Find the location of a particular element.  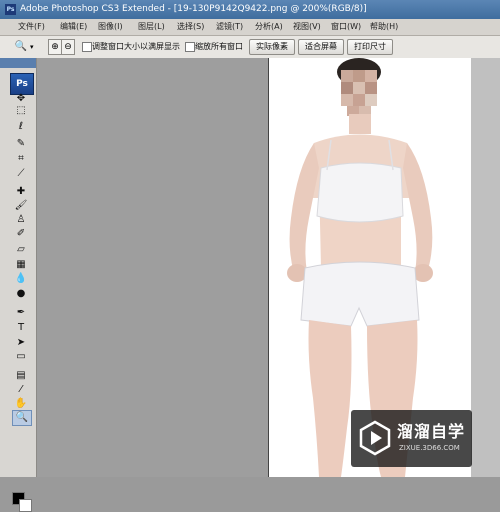

gradient-tool-icon: ▦ is located at coordinates (21, 265).